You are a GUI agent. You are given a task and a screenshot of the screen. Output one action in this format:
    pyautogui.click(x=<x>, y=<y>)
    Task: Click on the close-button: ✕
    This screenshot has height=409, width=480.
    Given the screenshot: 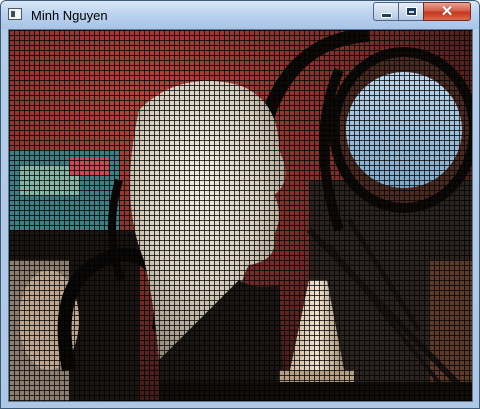 What is the action you would take?
    pyautogui.click(x=447, y=11)
    